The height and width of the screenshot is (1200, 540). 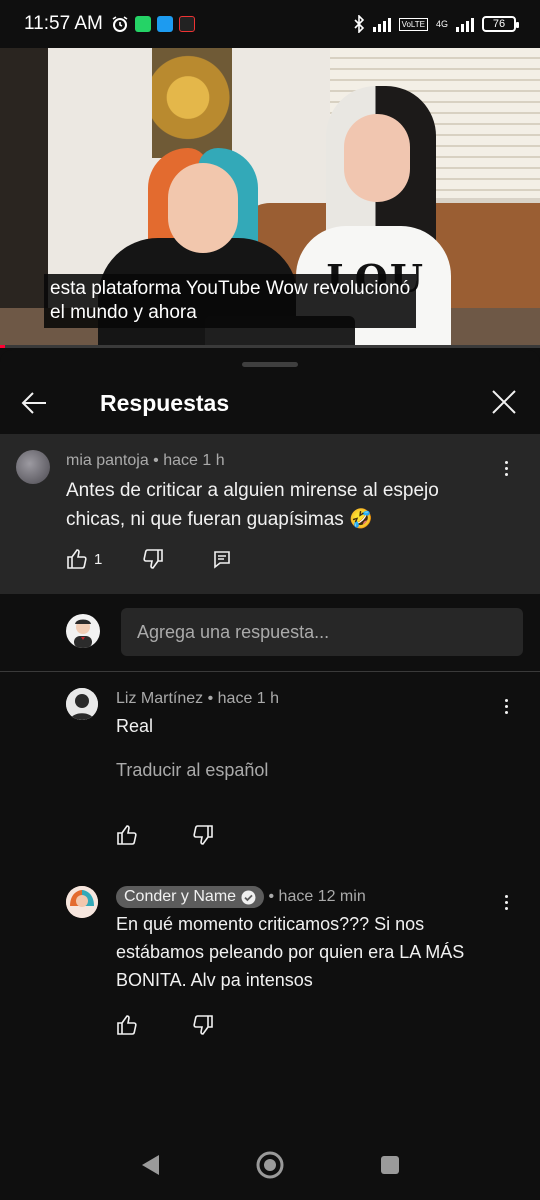 What do you see at coordinates (413, 24) in the screenshot?
I see `volte-badge: VoLTE` at bounding box center [413, 24].